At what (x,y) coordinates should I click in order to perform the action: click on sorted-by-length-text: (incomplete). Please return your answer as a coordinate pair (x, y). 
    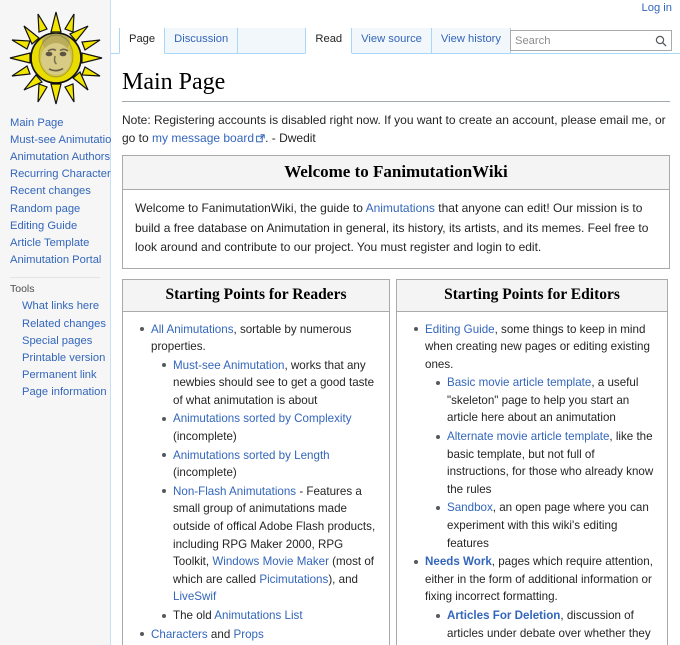
    Looking at the image, I should click on (205, 473).